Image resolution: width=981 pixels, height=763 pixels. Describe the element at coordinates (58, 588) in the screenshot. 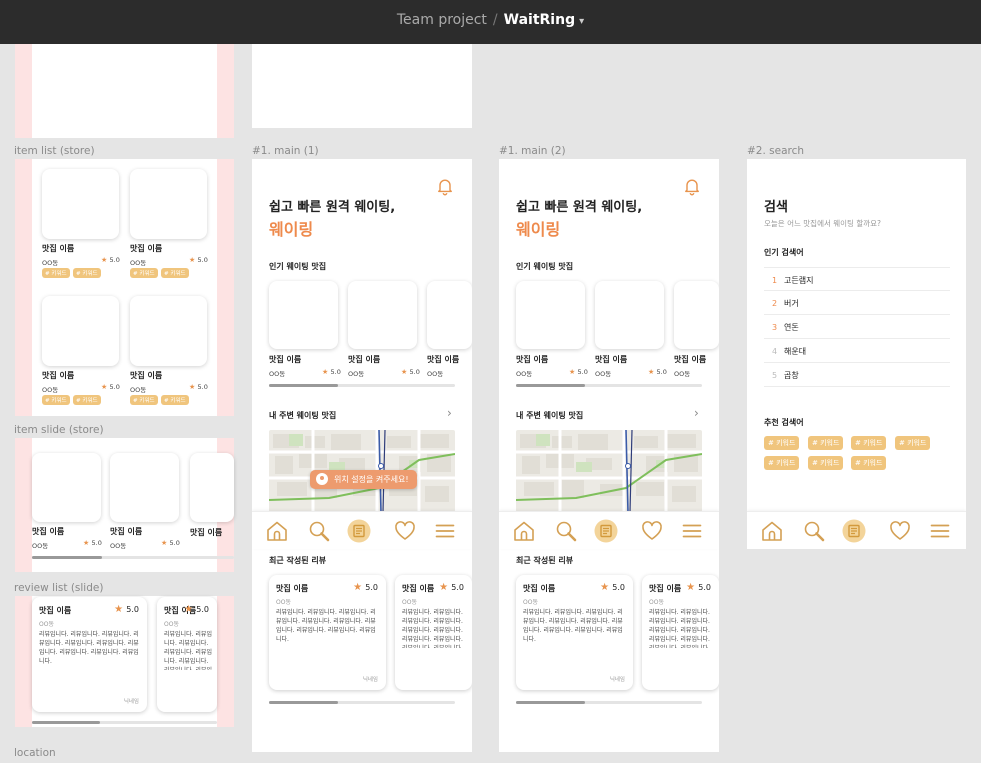

I see `frame-label-review-list: review list (slide)` at that location.